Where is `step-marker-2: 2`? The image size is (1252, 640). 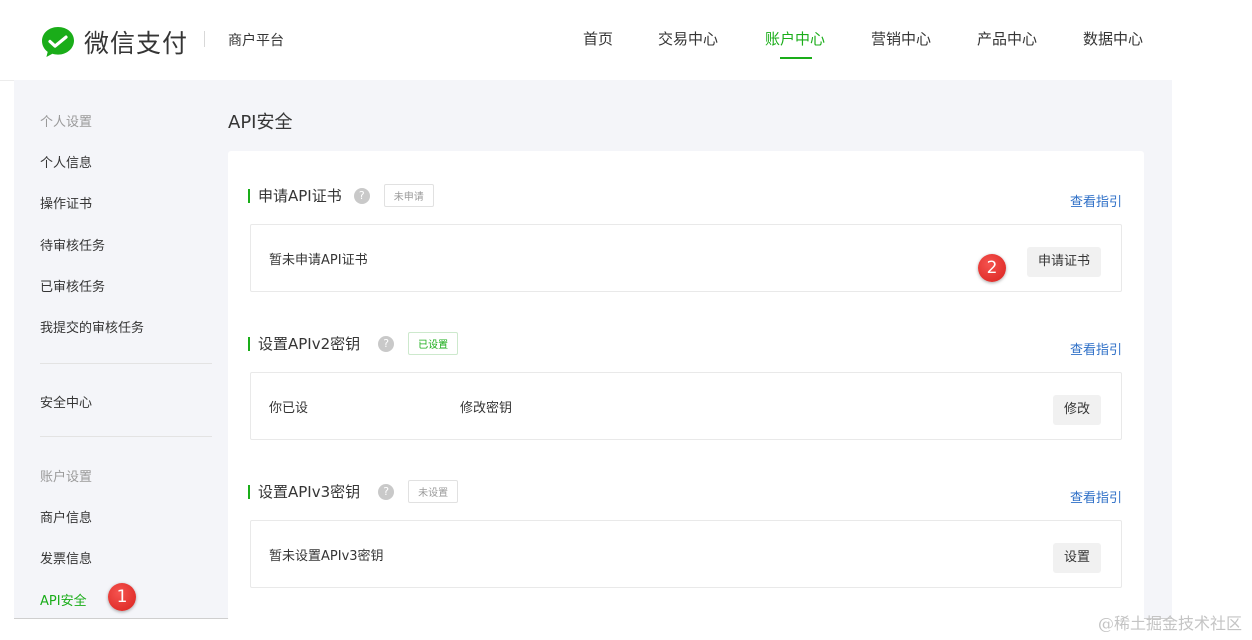 step-marker-2: 2 is located at coordinates (992, 268).